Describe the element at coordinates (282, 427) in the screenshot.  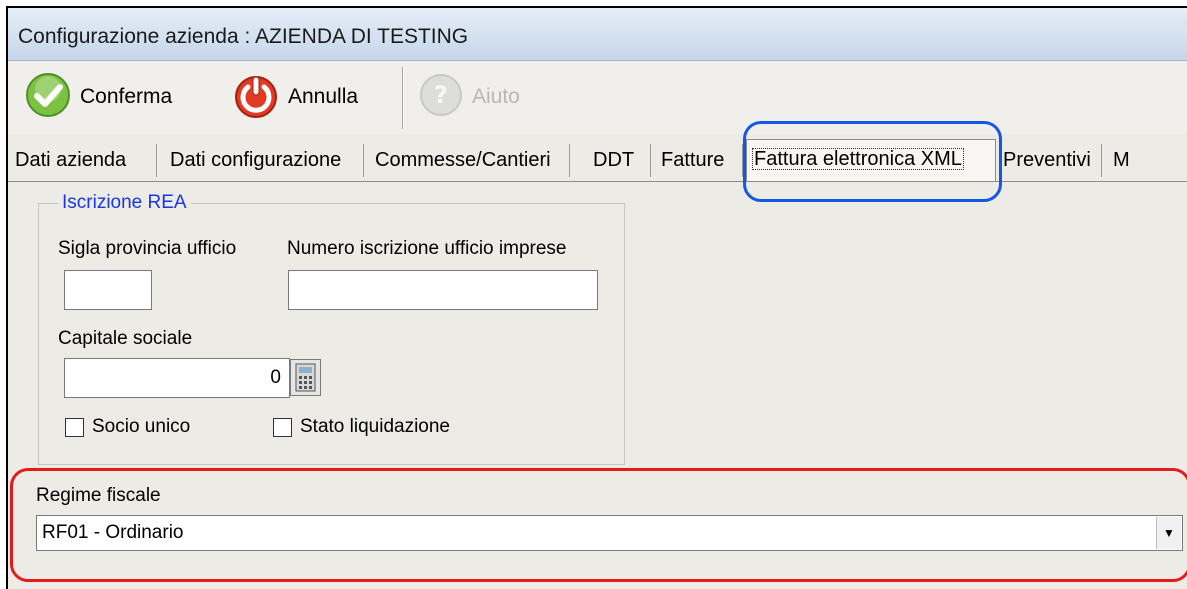
I see `liquidation-checkbox` at that location.